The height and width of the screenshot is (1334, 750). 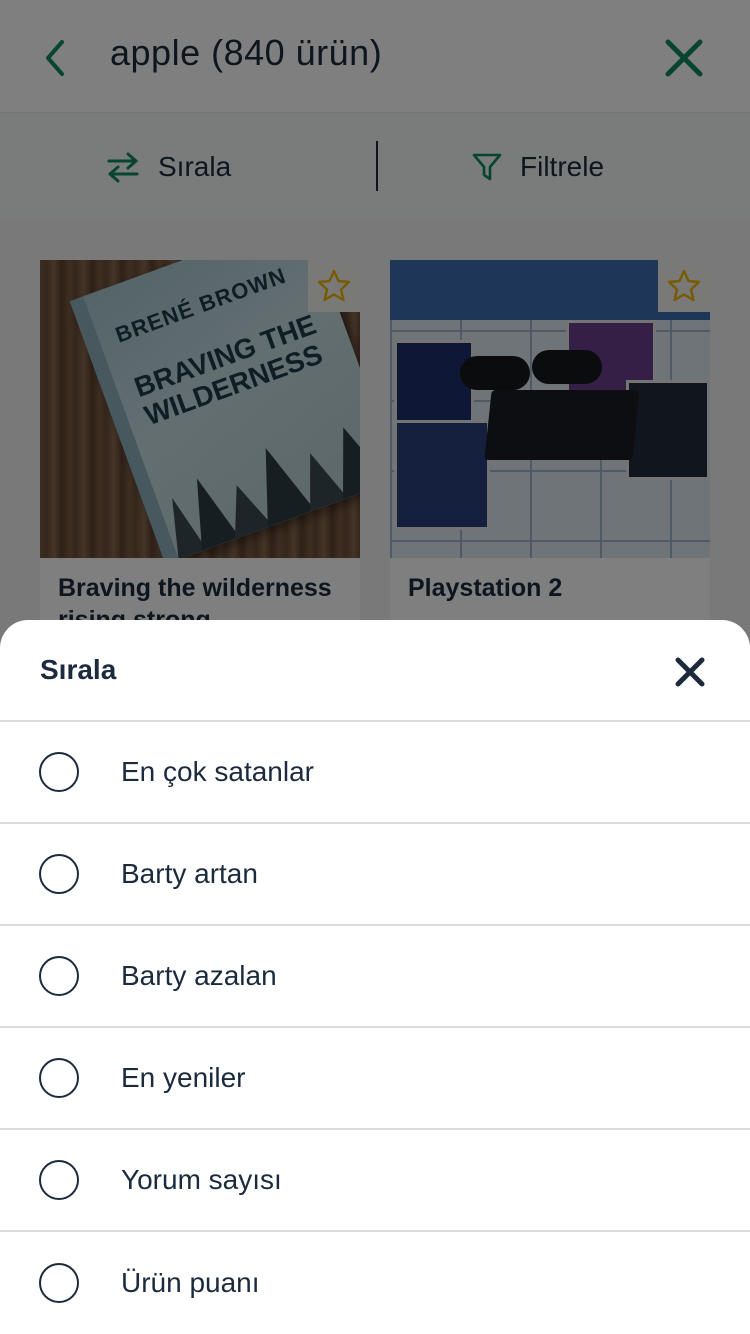 I want to click on sheet-title: Sırala, so click(x=78, y=669).